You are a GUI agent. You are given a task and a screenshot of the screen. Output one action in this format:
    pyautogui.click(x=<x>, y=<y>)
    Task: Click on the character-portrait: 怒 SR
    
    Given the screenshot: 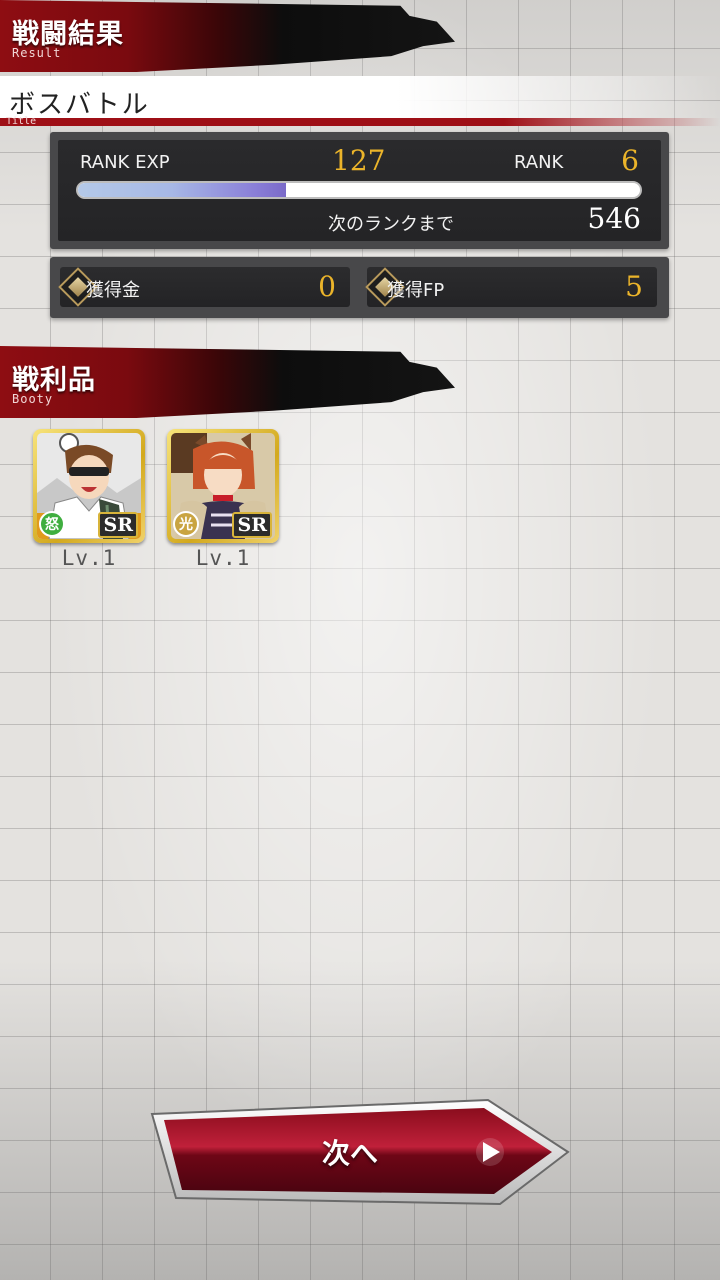 What is the action you would take?
    pyautogui.click(x=89, y=486)
    